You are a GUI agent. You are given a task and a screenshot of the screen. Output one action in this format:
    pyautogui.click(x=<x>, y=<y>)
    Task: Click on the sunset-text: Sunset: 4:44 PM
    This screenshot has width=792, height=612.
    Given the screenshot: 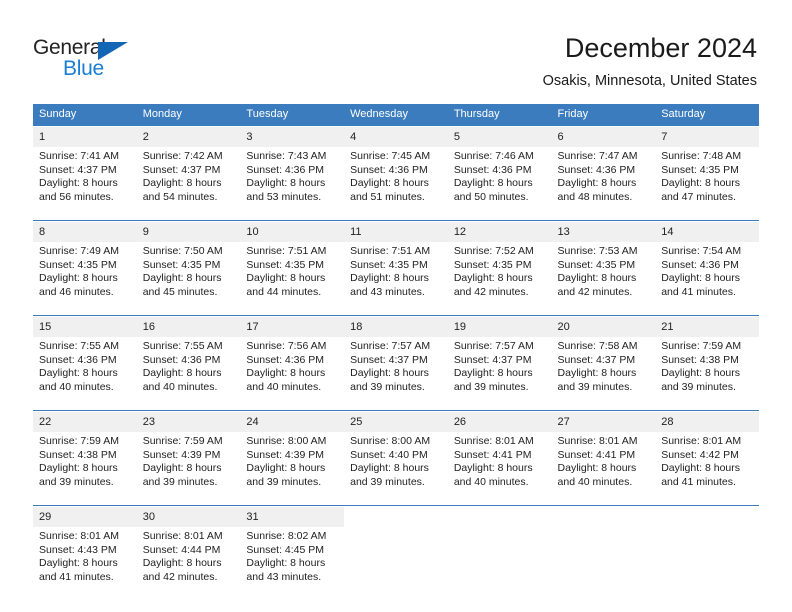 What is the action you would take?
    pyautogui.click(x=181, y=549)
    